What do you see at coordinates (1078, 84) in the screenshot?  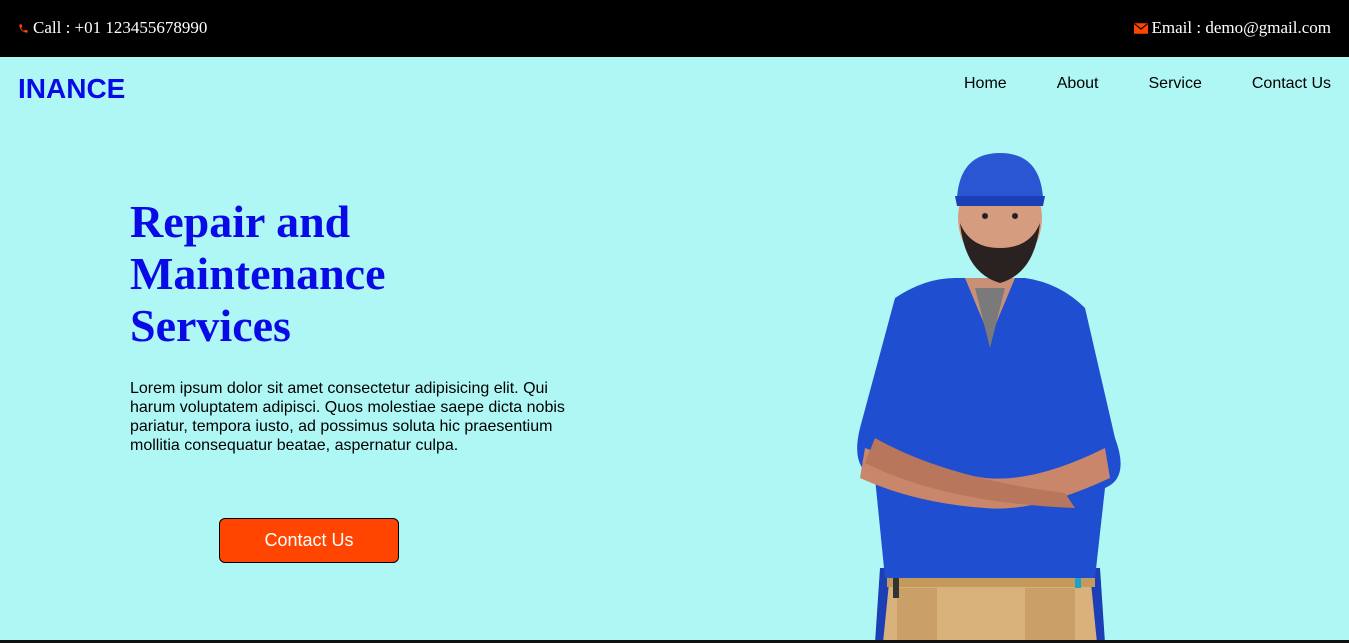 I see `nav-item-about: About` at bounding box center [1078, 84].